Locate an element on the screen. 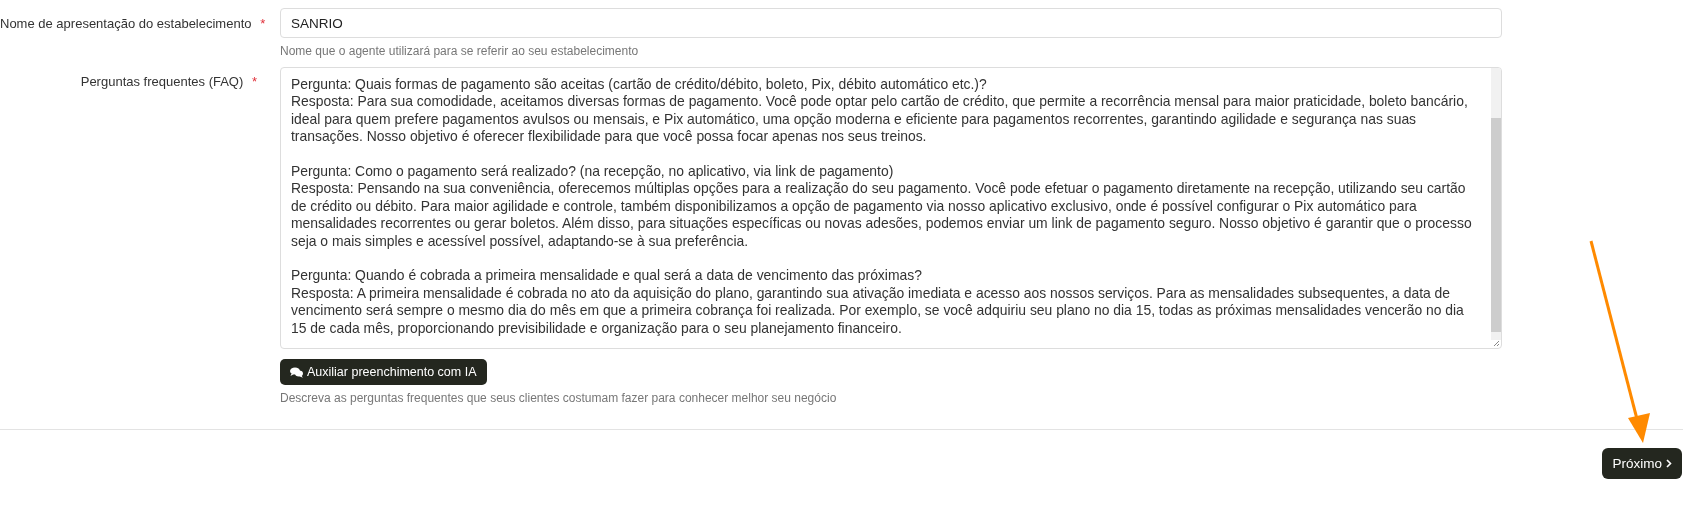 Image resolution: width=1700 pixels, height=526 pixels. name-input: SANRIO is located at coordinates (891, 23).